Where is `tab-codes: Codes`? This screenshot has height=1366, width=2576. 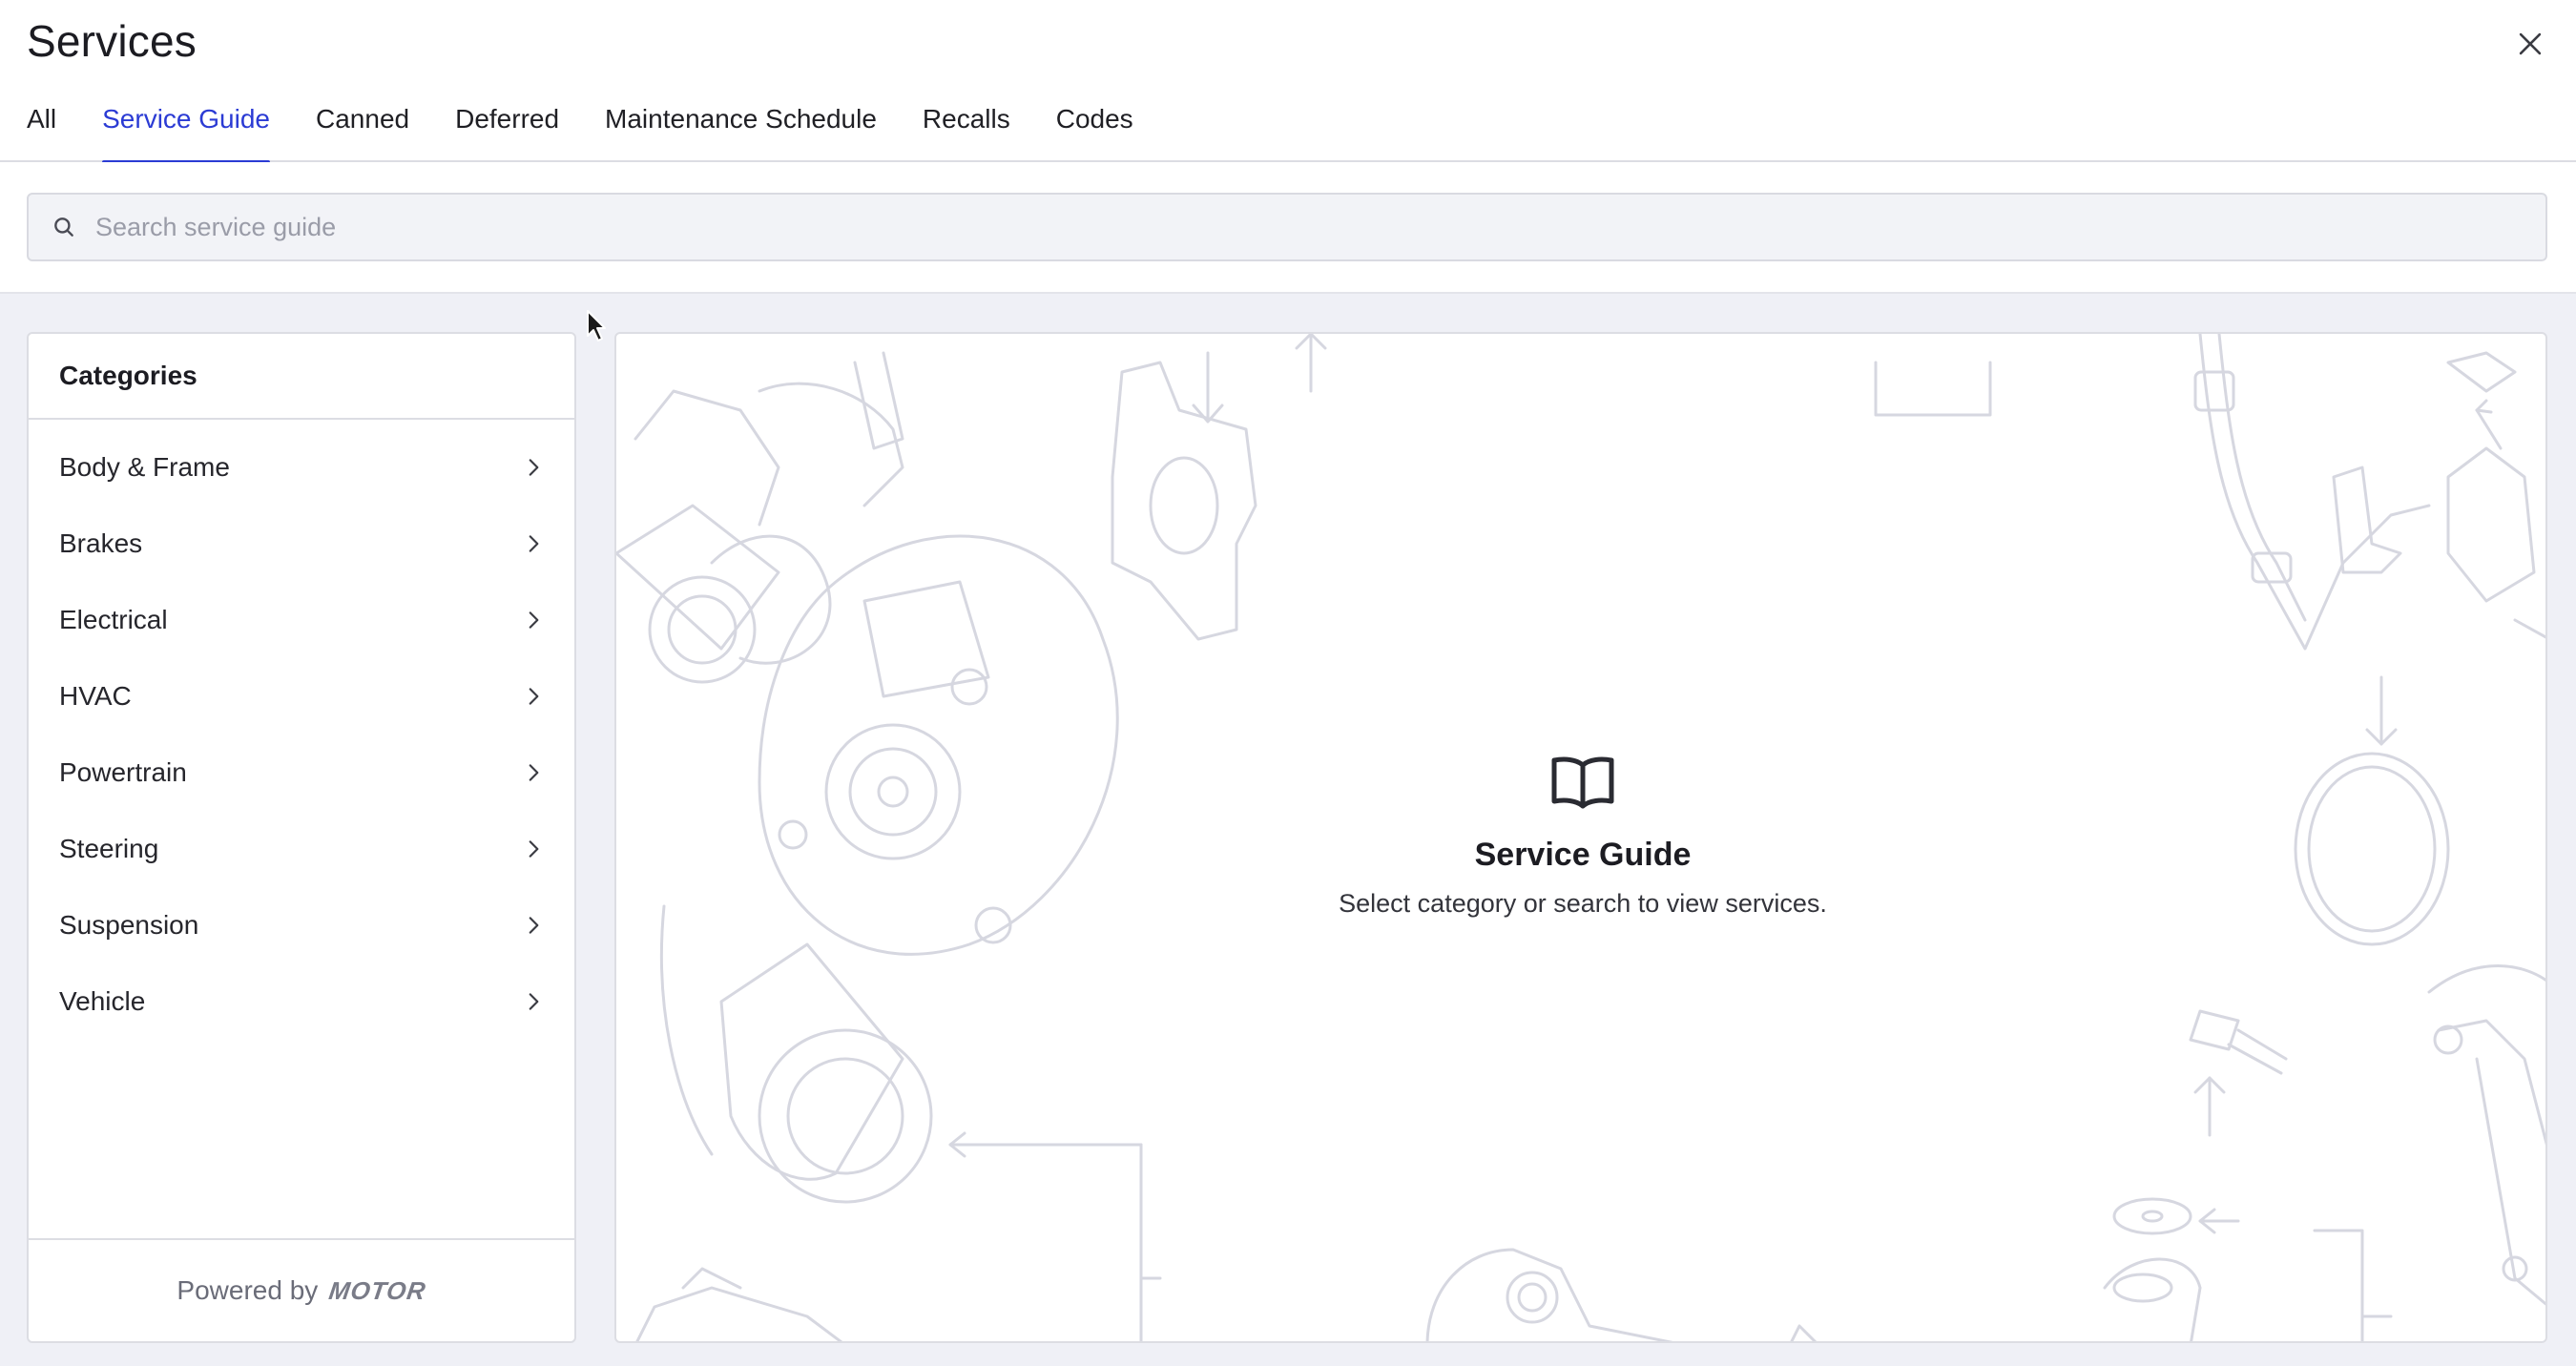 tab-codes: Codes is located at coordinates (1094, 128).